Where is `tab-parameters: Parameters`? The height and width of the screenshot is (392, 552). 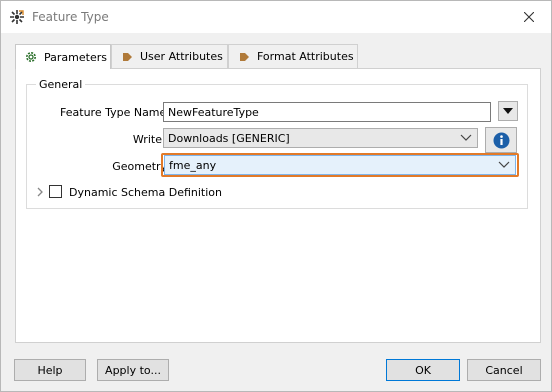
tab-parameters: Parameters is located at coordinates (63, 56).